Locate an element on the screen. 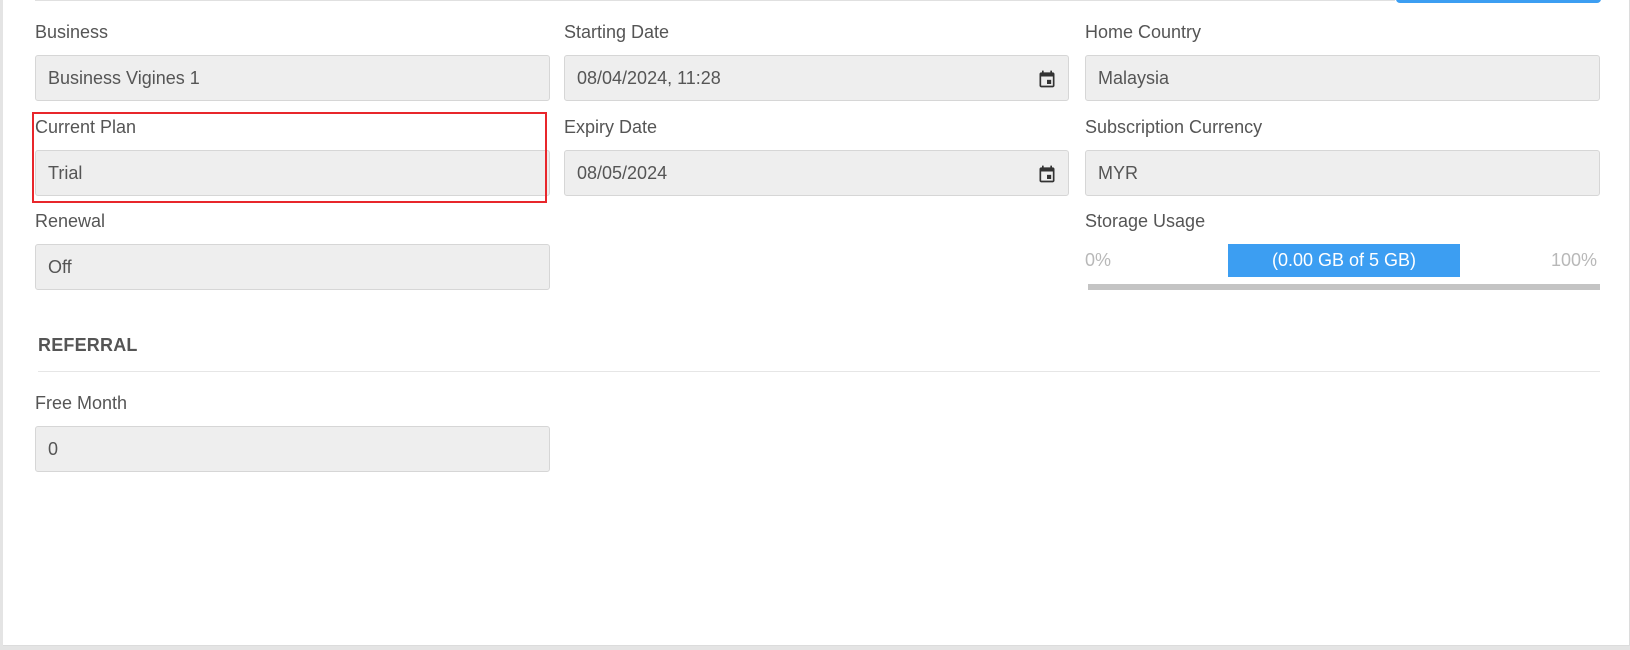  subscription-currency-field: MYR is located at coordinates (1342, 173).